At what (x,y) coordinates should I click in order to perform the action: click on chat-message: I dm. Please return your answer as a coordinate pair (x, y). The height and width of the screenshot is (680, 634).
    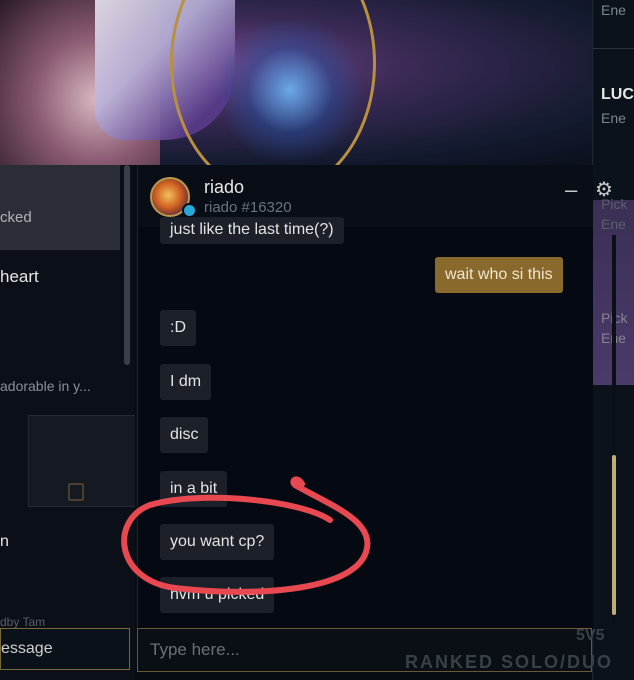
    Looking at the image, I should click on (186, 382).